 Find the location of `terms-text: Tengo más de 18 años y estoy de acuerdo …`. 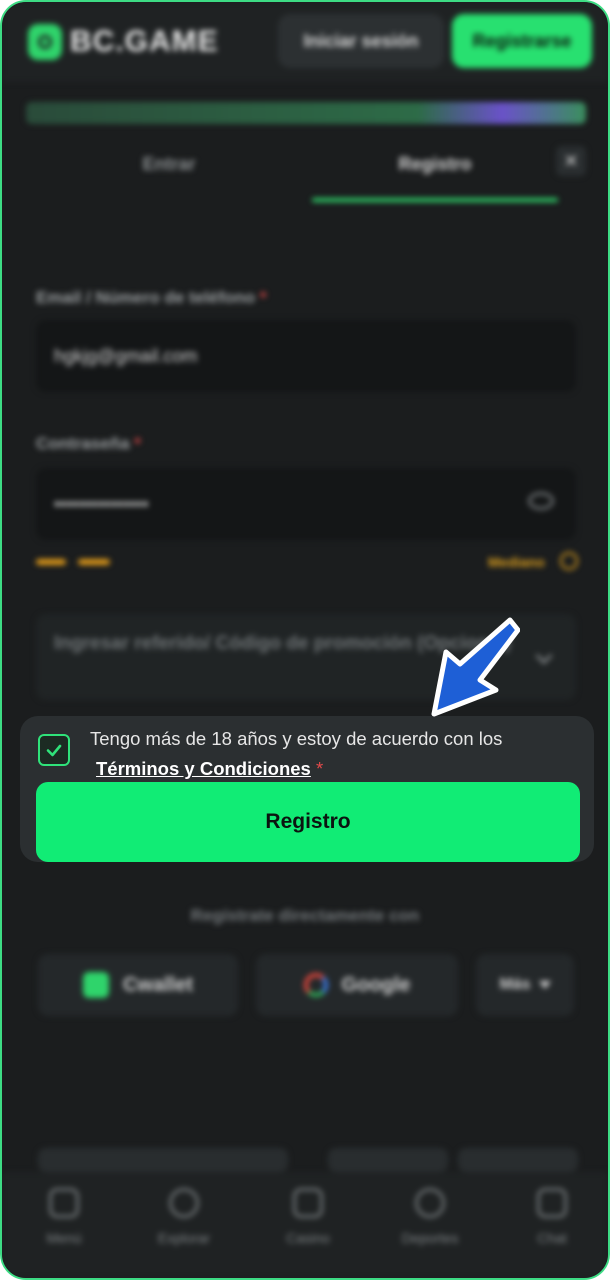

terms-text: Tengo más de 18 años y estoy de acuerdo … is located at coordinates (335, 754).